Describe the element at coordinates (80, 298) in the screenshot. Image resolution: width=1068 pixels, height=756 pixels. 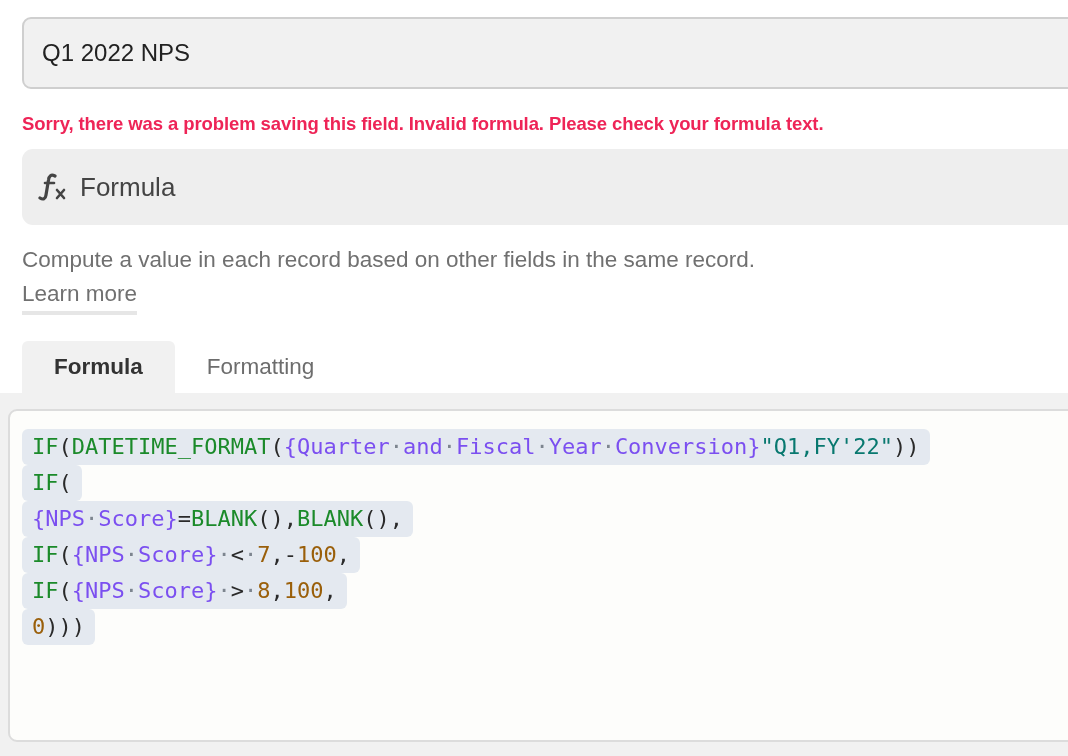
I see `learn-more-link: Learn more` at that location.